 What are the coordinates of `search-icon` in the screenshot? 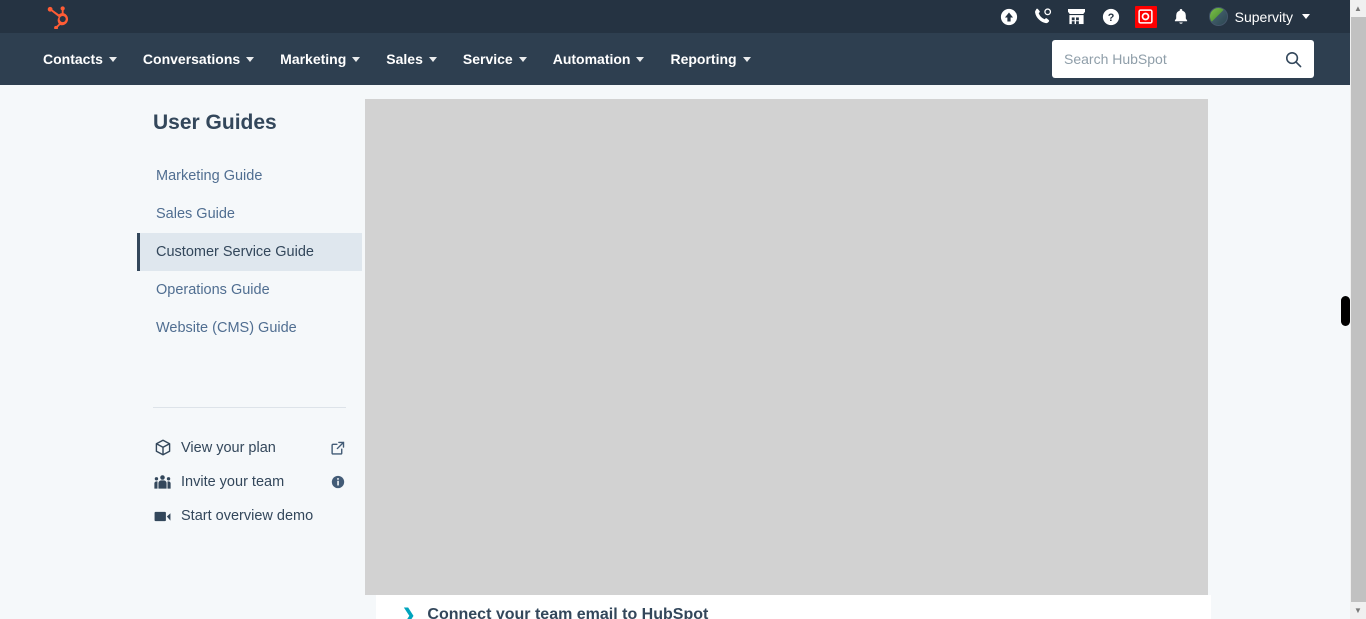 It's located at (1293, 59).